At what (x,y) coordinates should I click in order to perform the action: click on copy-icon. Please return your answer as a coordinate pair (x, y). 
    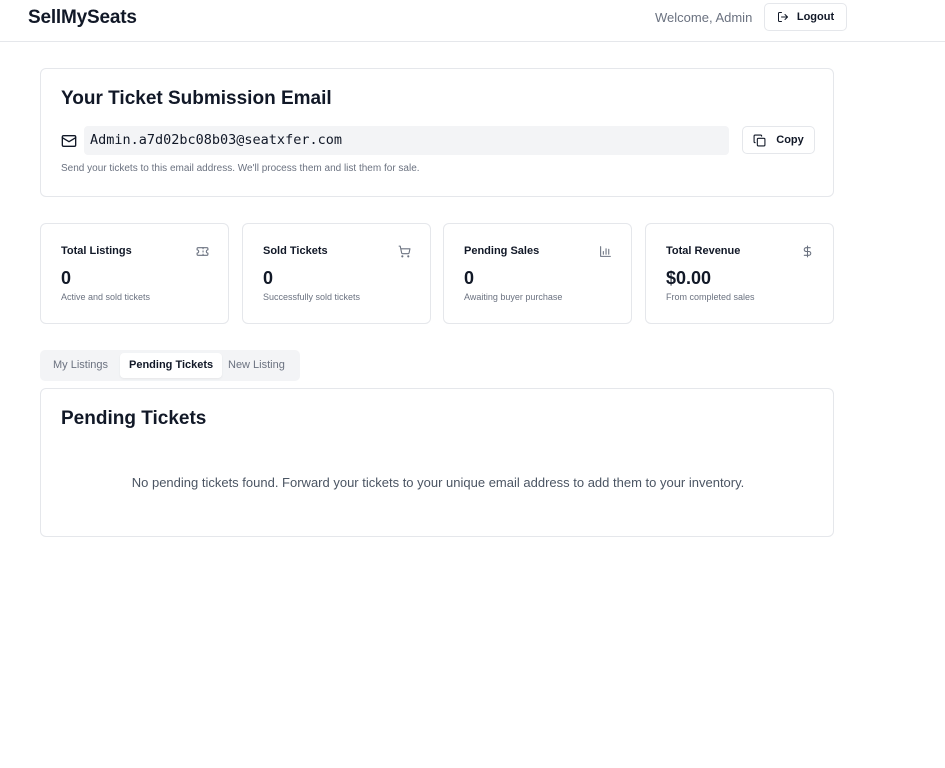
    Looking at the image, I should click on (759, 140).